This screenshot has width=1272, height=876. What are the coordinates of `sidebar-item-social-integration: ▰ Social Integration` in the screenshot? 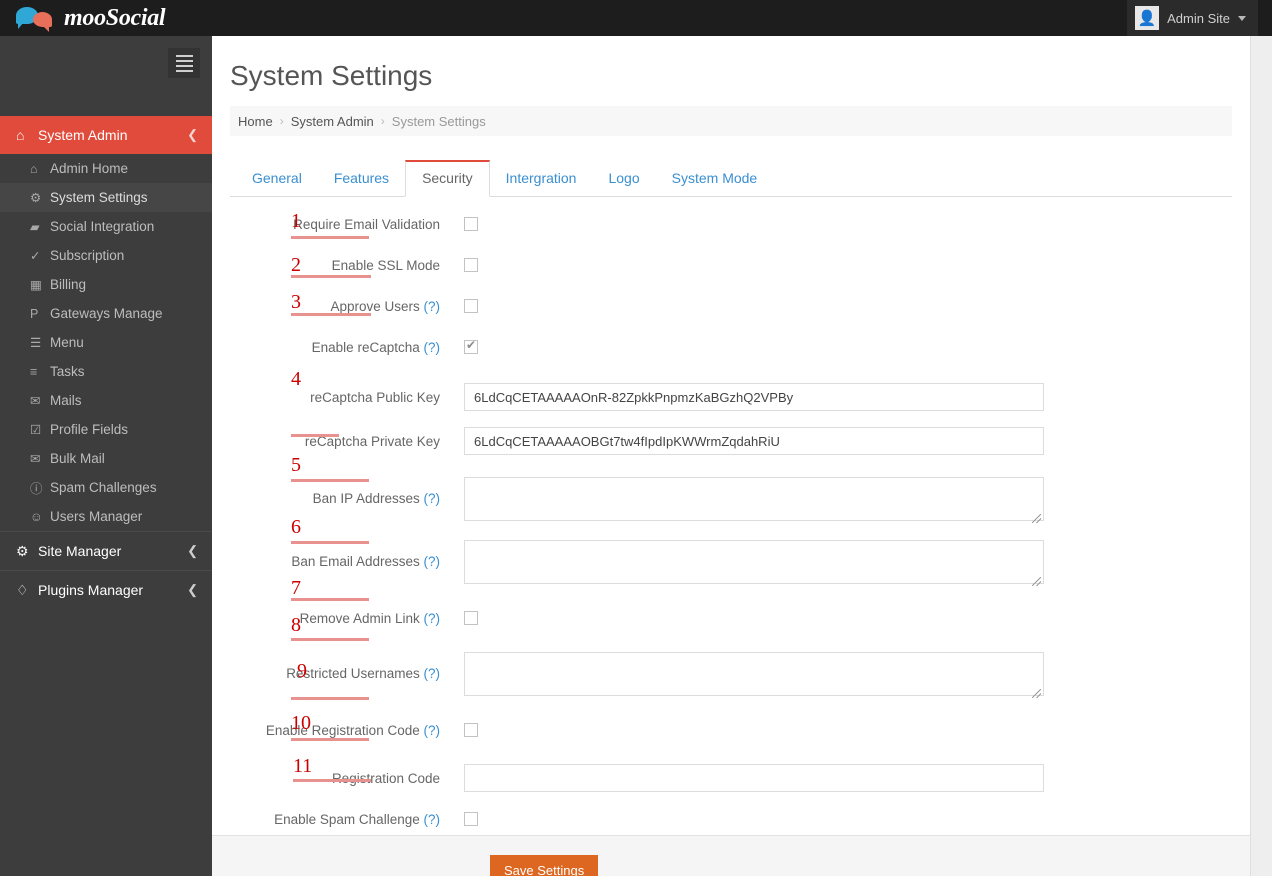 It's located at (106, 226).